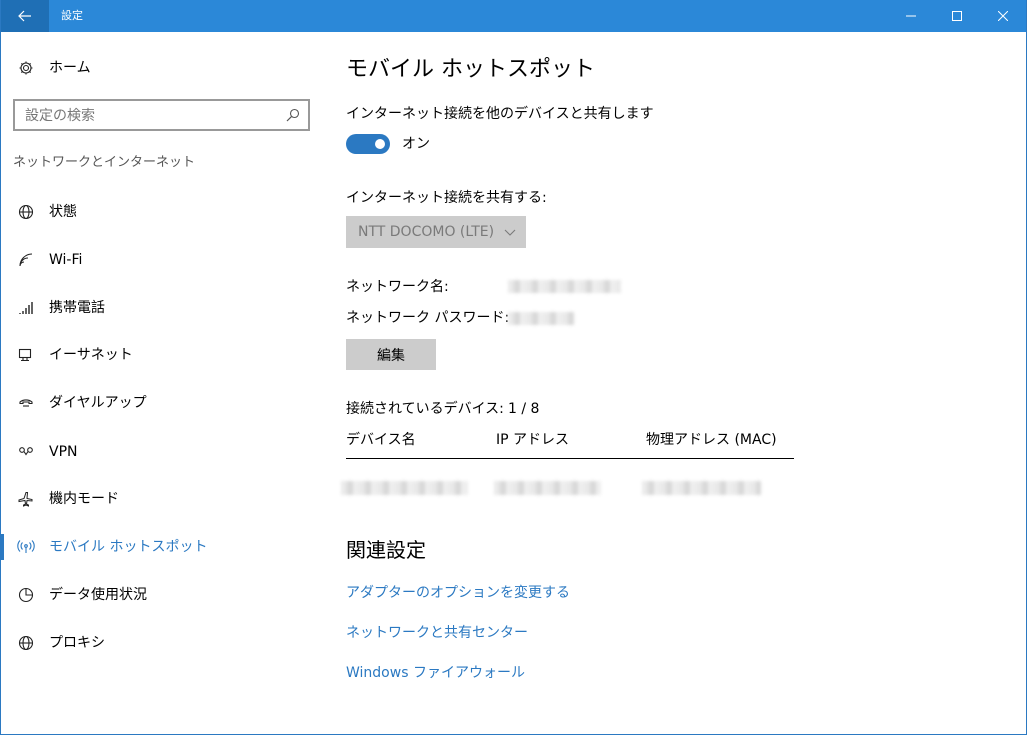 This screenshot has height=735, width=1027. What do you see at coordinates (161, 68) in the screenshot?
I see `sidebar-item-home: ホーム` at bounding box center [161, 68].